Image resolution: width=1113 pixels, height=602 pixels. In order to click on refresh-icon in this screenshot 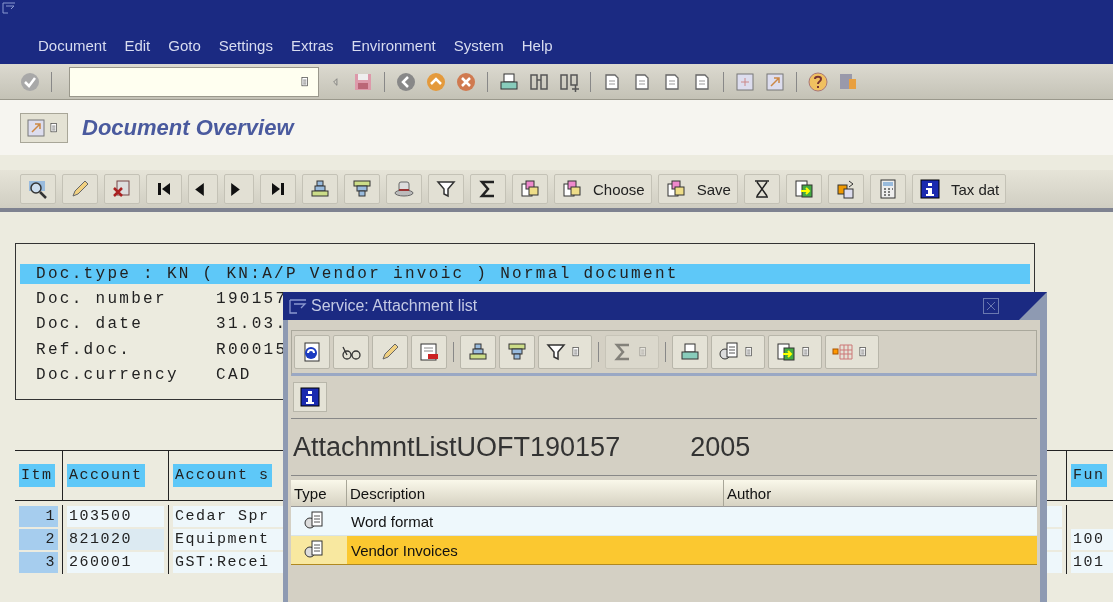, I will do `click(312, 352)`.